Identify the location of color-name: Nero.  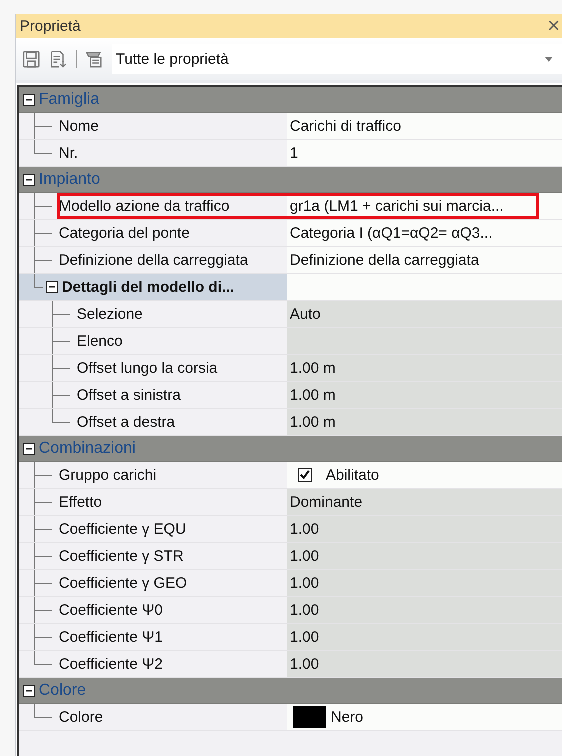
(347, 717).